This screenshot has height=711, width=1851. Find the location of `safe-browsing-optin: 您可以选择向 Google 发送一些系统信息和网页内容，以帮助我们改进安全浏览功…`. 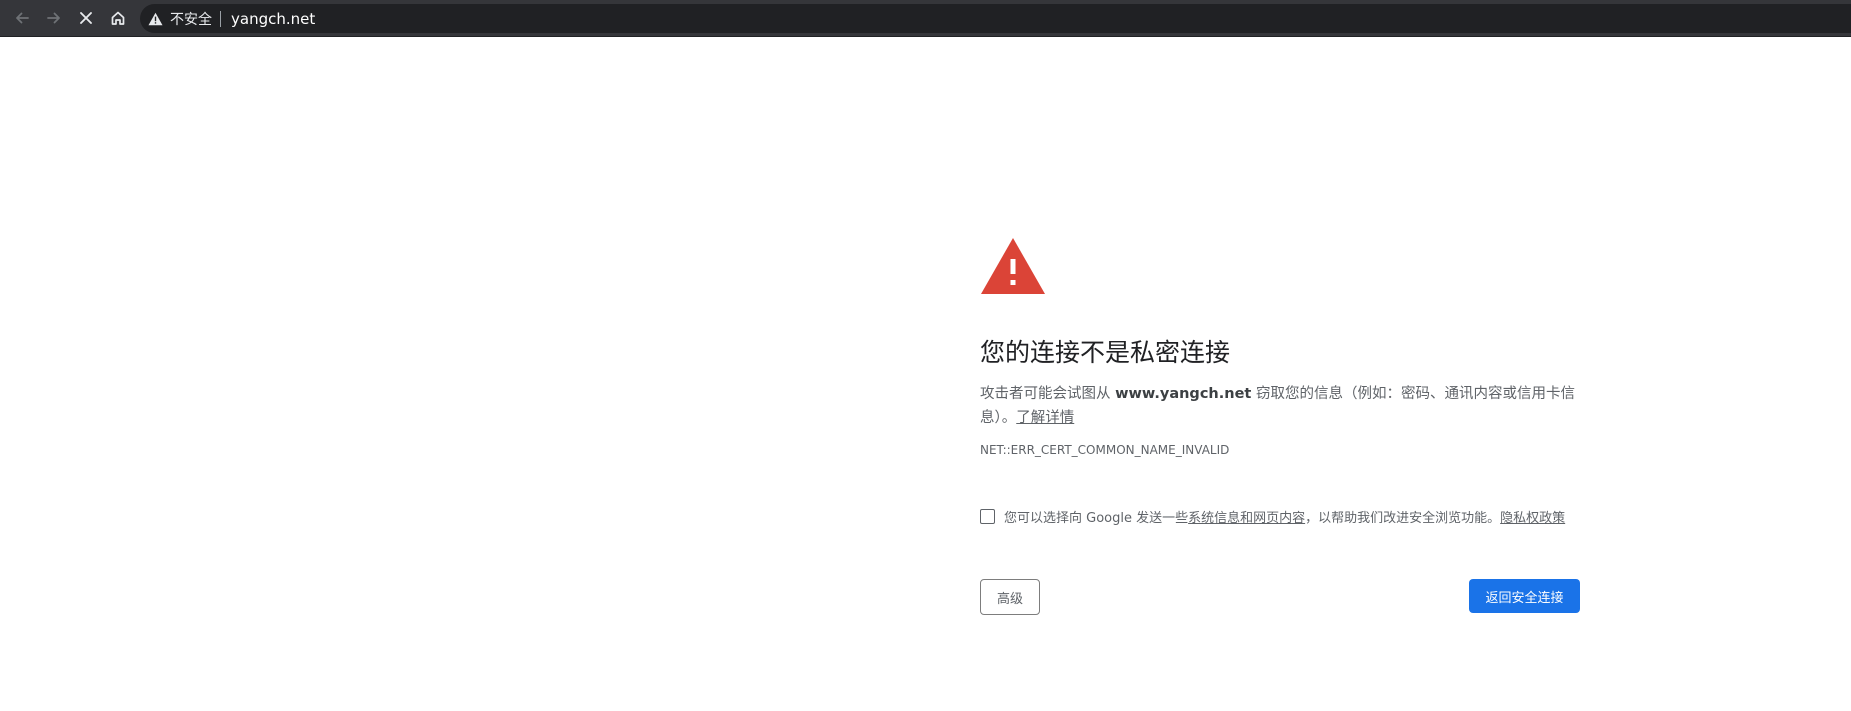

safe-browsing-optin: 您可以选择向 Google 发送一些系统信息和网页内容，以帮助我们改进安全浏览功… is located at coordinates (1290, 516).